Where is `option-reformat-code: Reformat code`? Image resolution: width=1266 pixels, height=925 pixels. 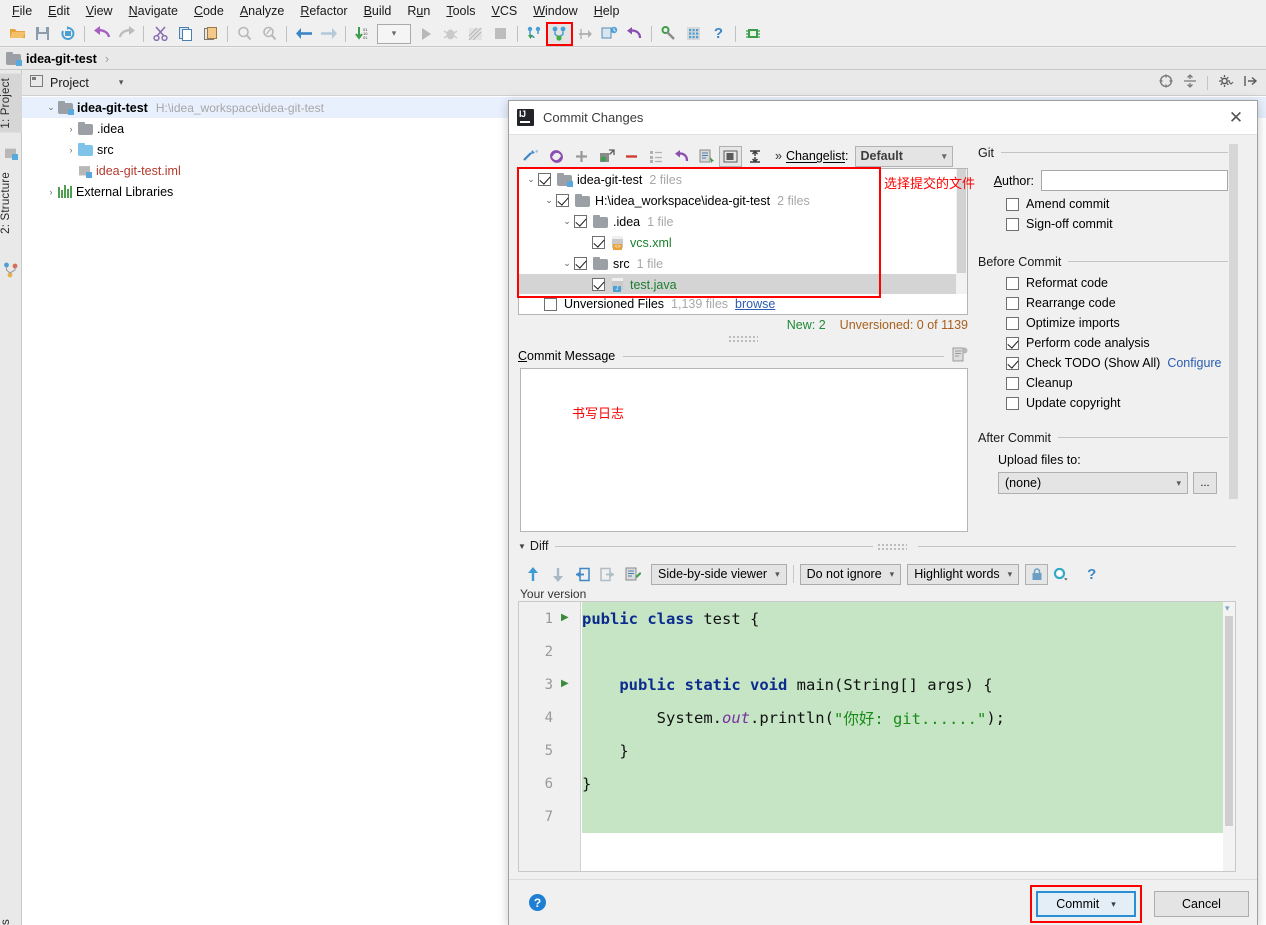 option-reformat-code: Reformat code is located at coordinates (1103, 283).